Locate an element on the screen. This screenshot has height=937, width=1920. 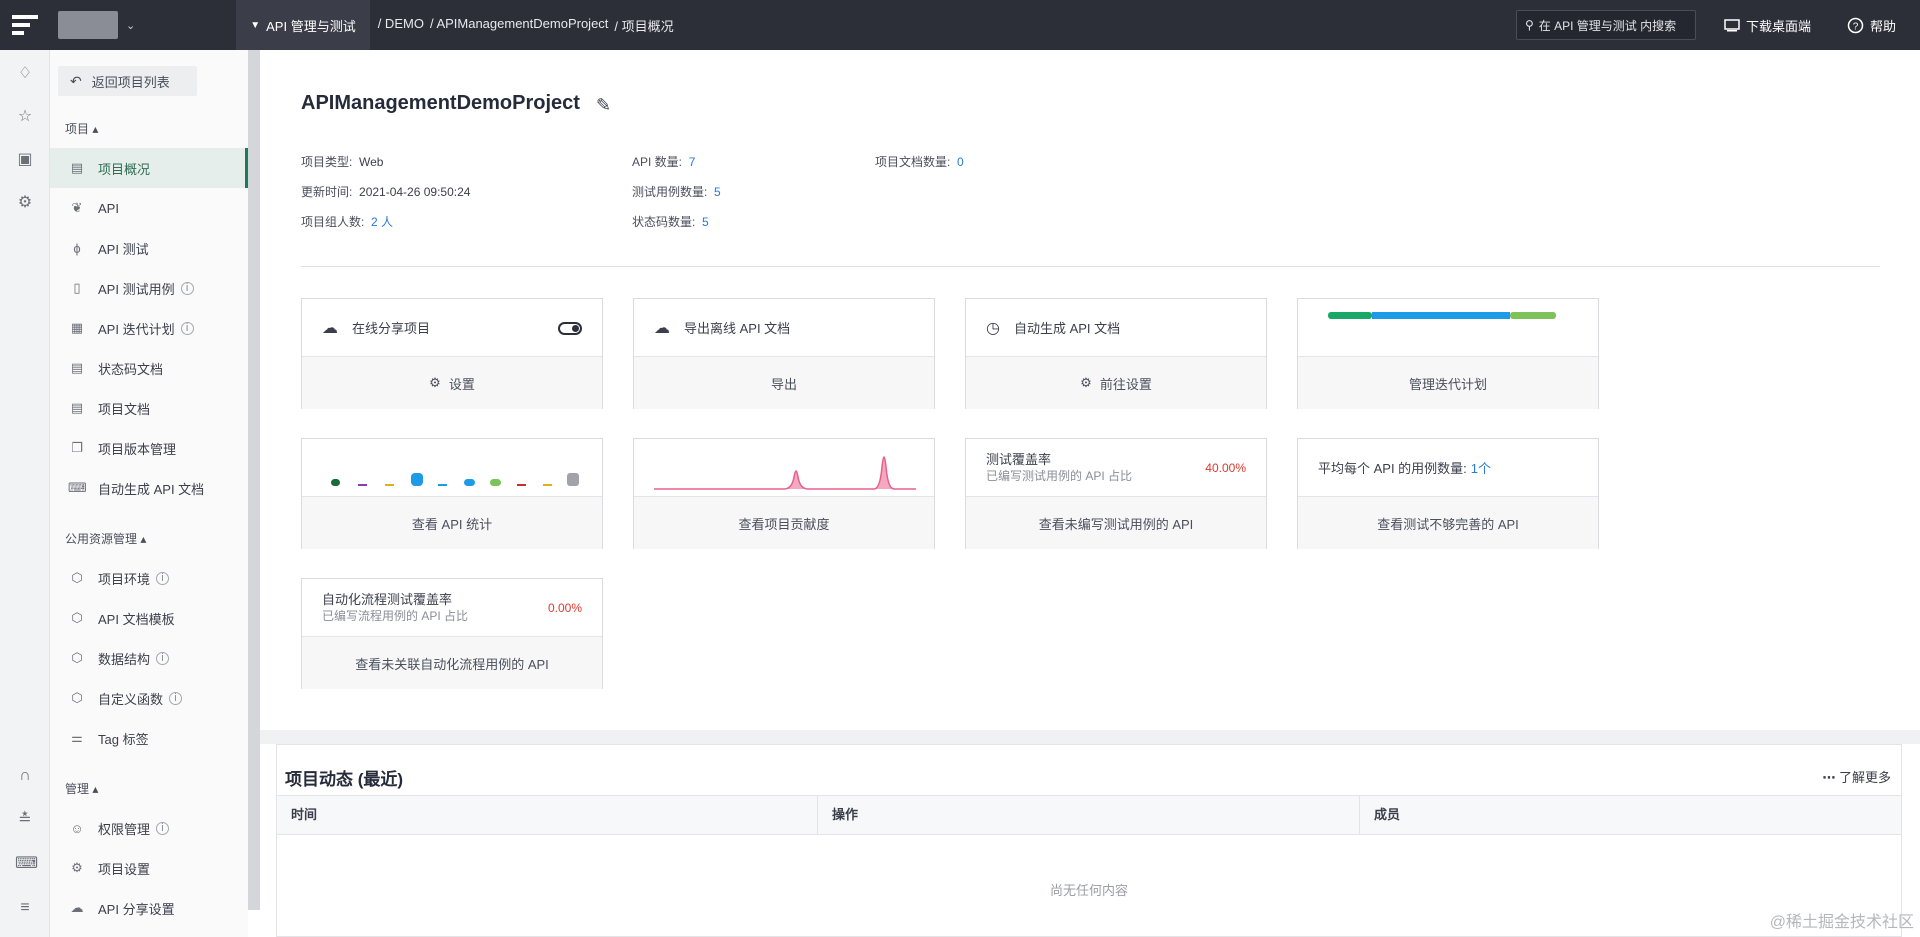
card-manage-iteration-button: 管理迭代计划 is located at coordinates (1448, 383).